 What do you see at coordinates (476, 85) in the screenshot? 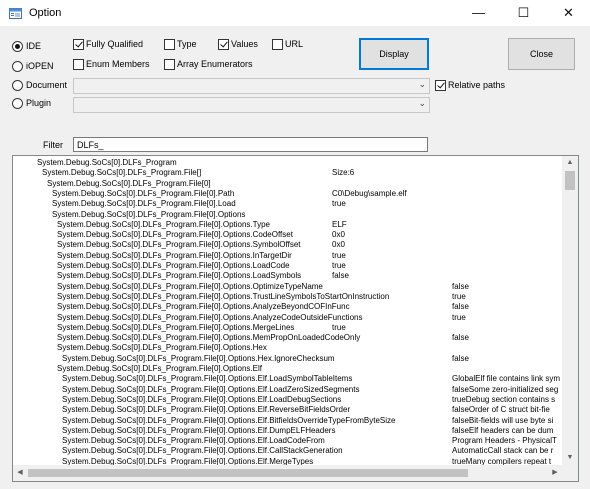
I see `relative-paths-label: Relative paths` at bounding box center [476, 85].